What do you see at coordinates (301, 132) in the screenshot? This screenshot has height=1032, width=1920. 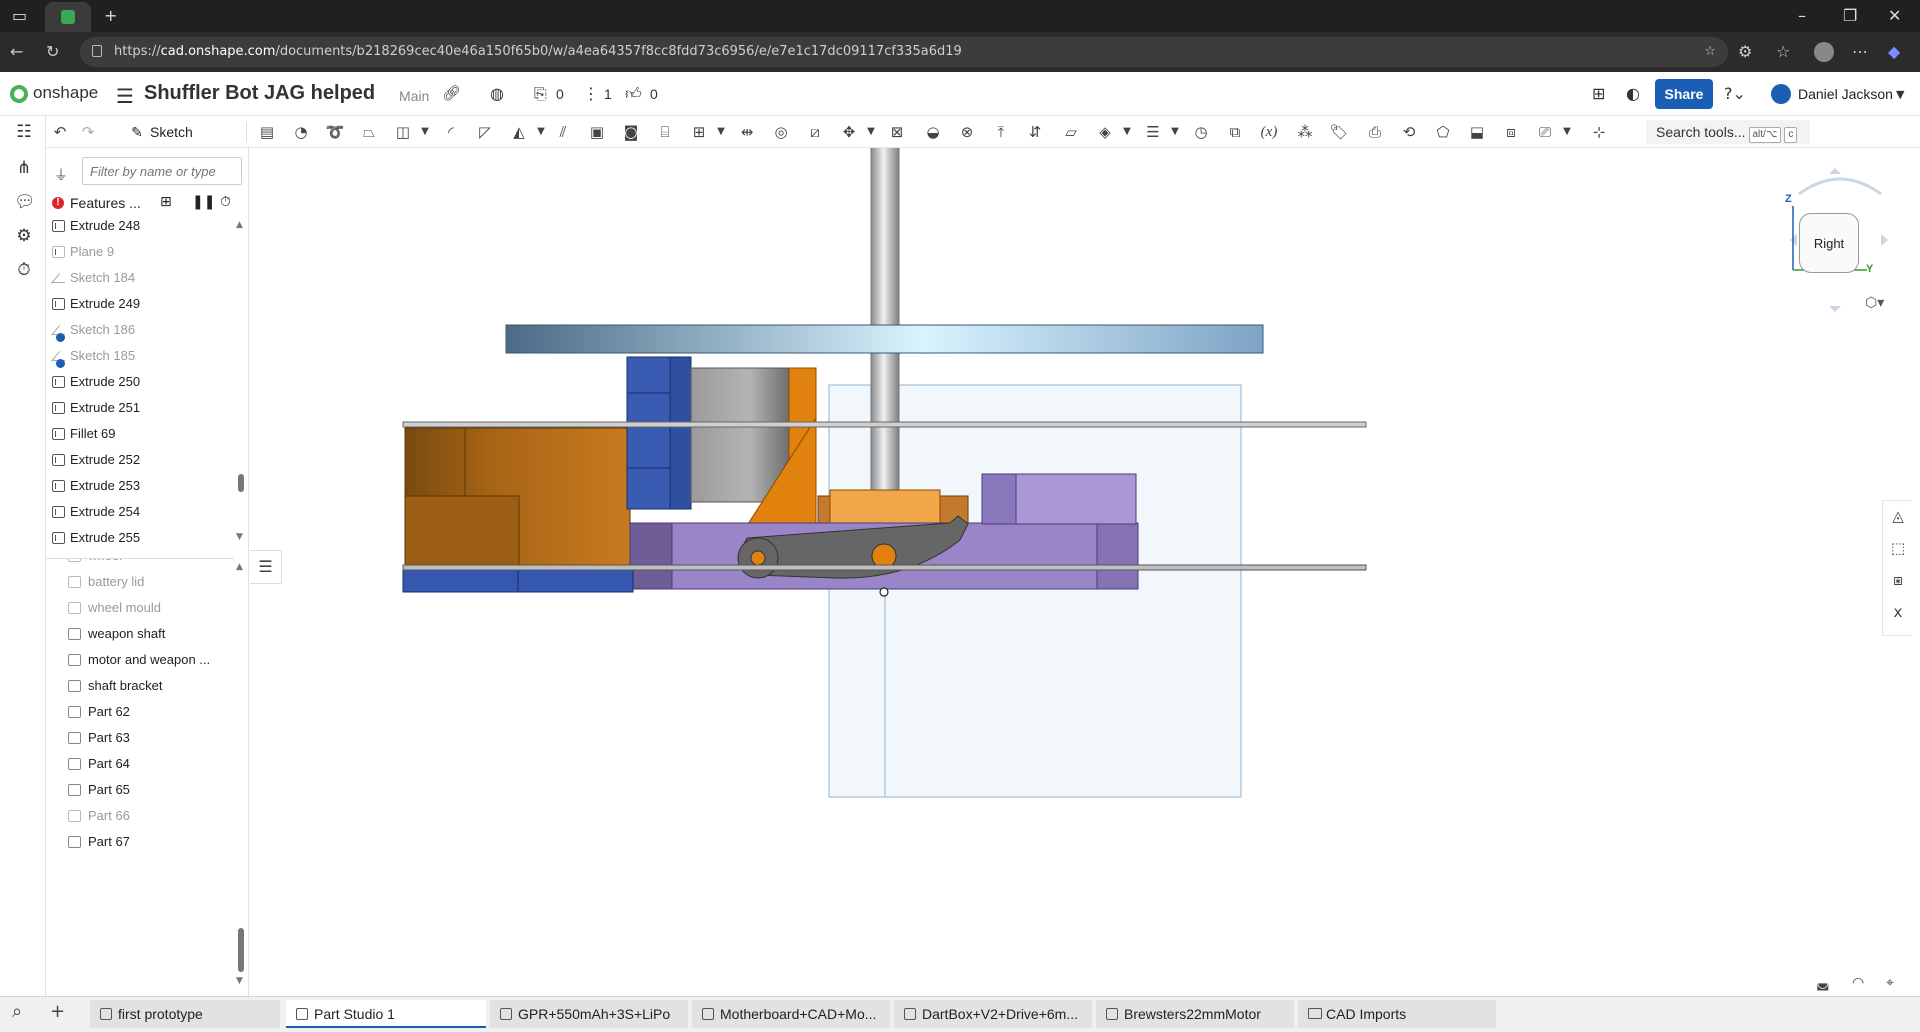 I see `revolve-icon: ◔` at bounding box center [301, 132].